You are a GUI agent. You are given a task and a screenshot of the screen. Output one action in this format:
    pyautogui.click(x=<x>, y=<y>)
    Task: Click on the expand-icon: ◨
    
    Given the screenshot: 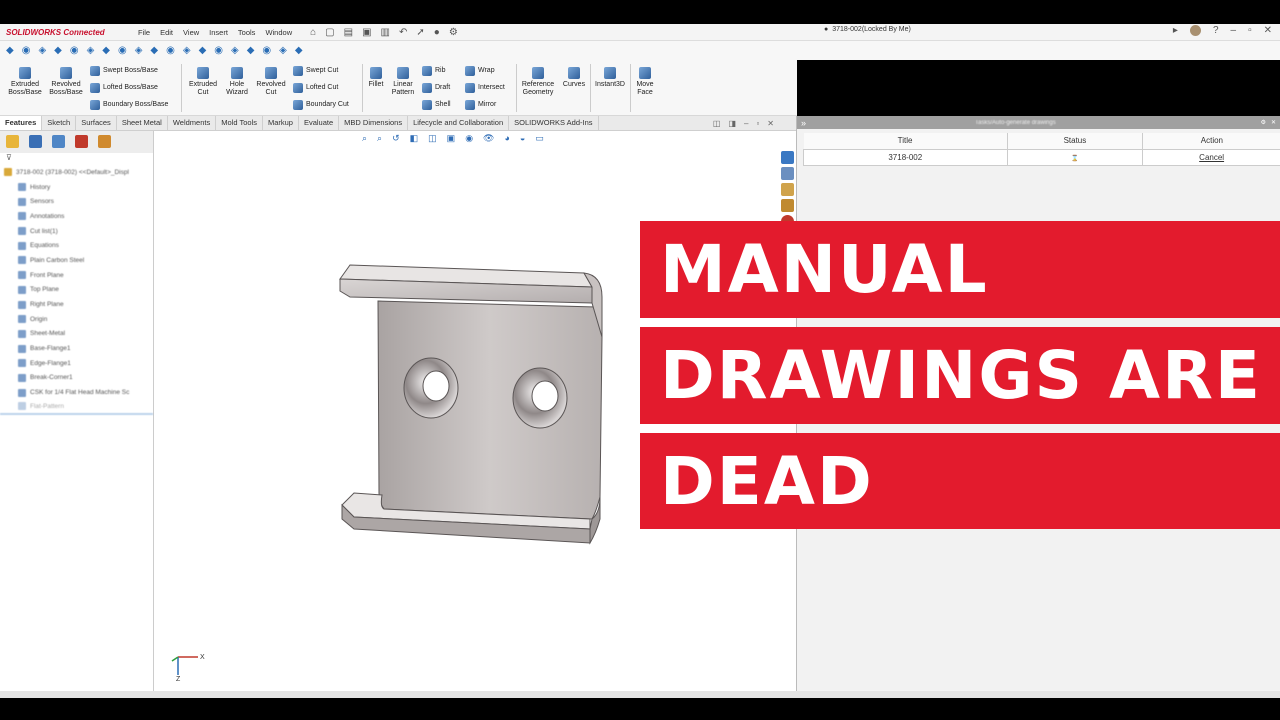 What is the action you would take?
    pyautogui.click(x=732, y=123)
    